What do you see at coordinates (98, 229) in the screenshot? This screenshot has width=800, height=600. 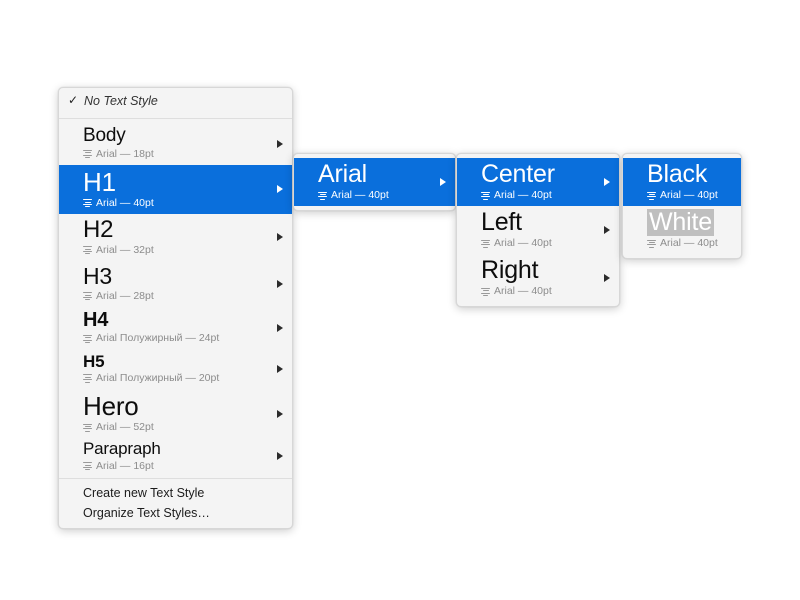 I see `menu-item-title: H2` at bounding box center [98, 229].